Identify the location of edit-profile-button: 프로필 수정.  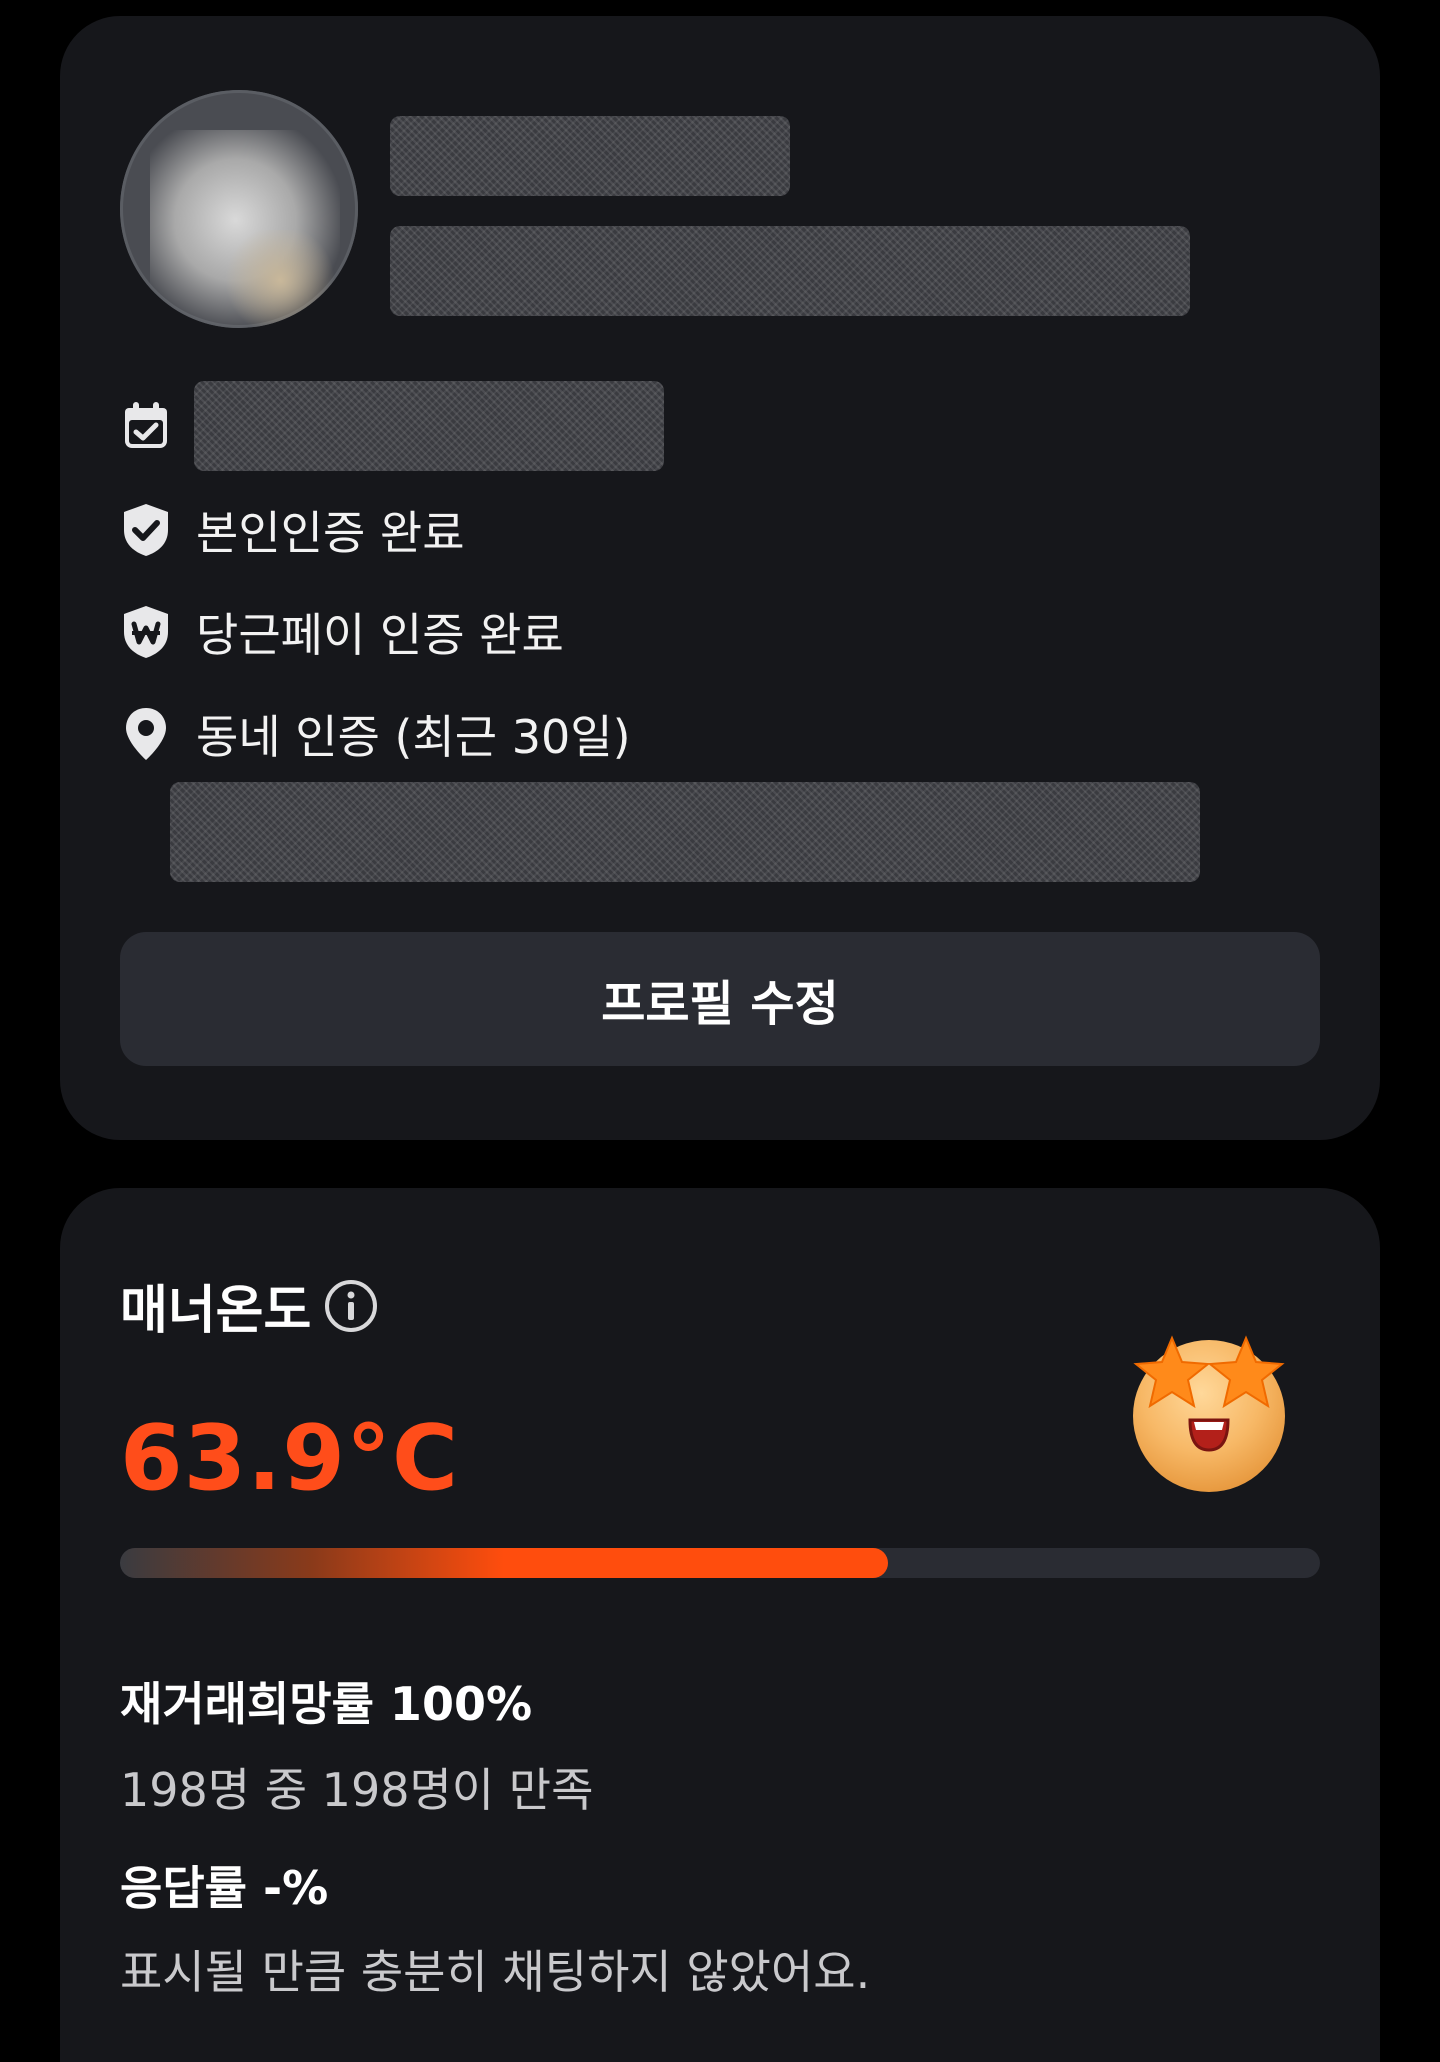
(720, 999).